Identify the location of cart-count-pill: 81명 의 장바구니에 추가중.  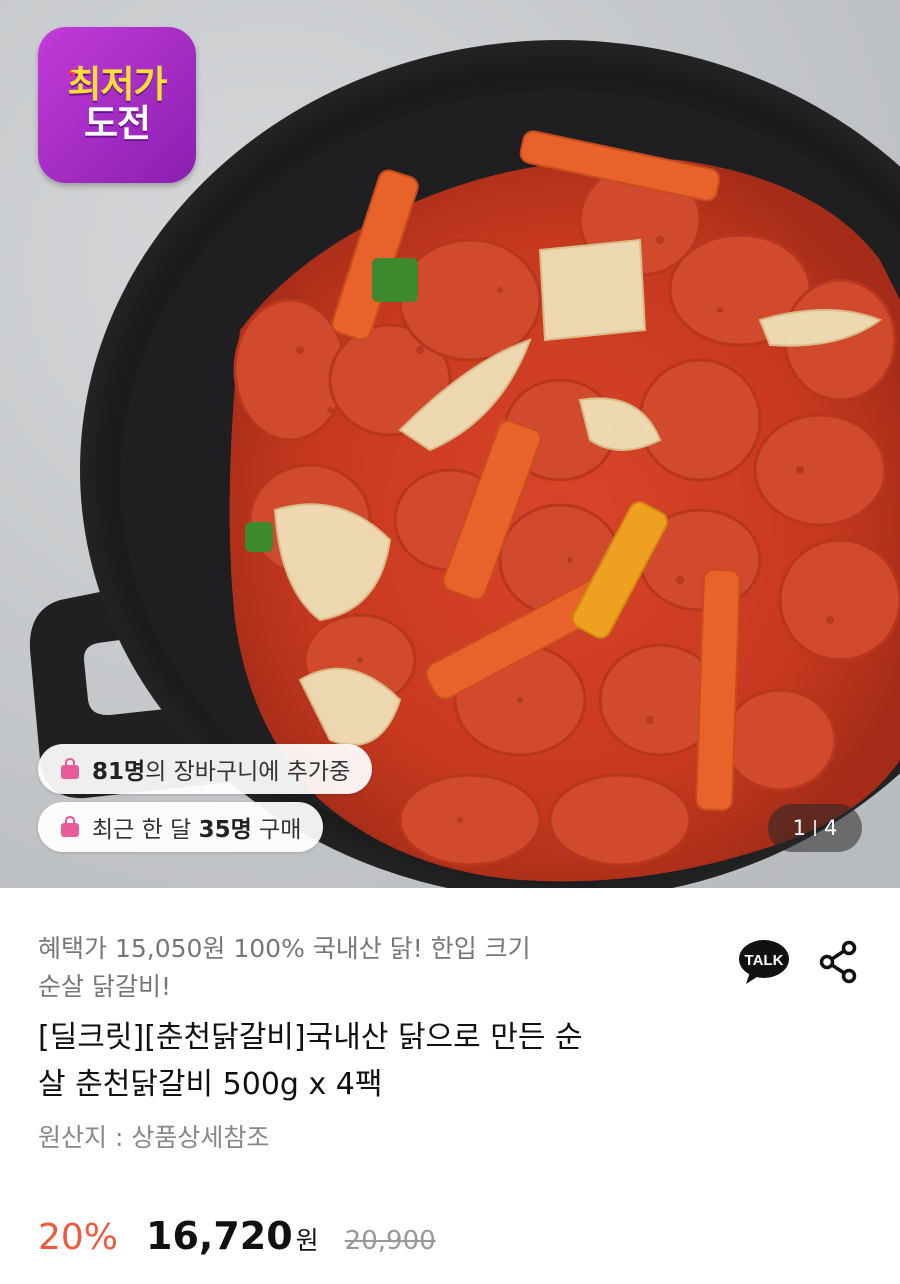
(205, 769).